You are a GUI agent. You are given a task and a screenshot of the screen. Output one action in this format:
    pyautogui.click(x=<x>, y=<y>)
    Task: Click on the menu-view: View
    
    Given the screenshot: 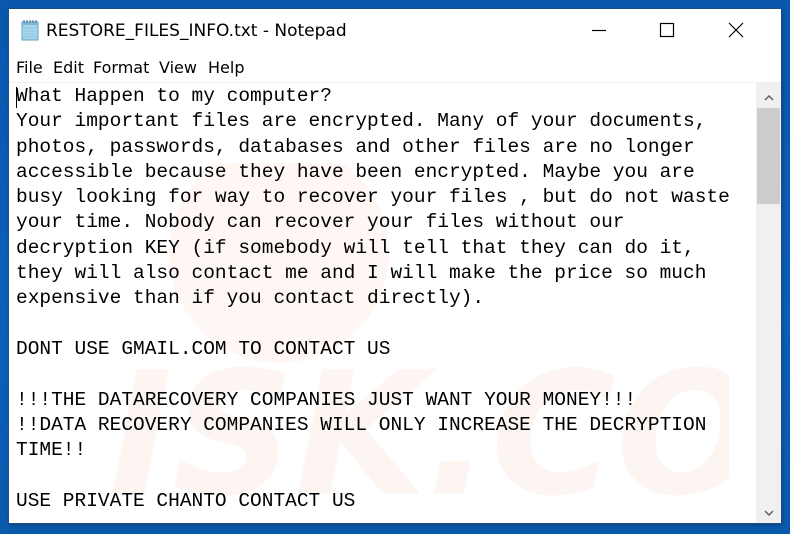 What is the action you would take?
    pyautogui.click(x=178, y=67)
    